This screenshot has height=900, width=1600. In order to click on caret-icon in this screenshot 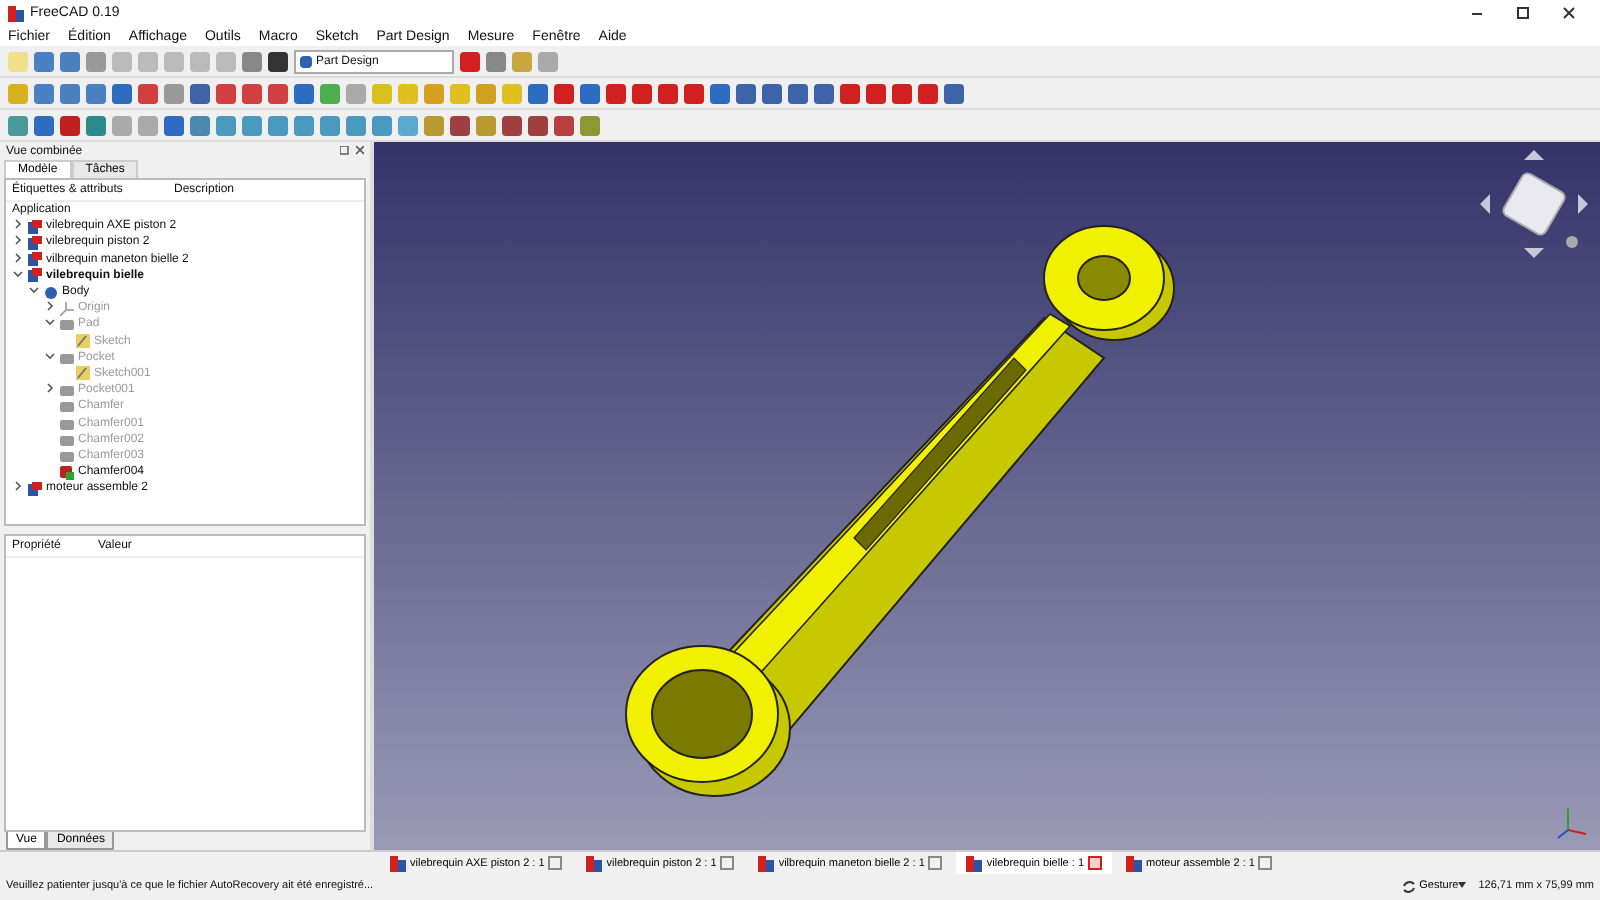, I will do `click(1462, 885)`.